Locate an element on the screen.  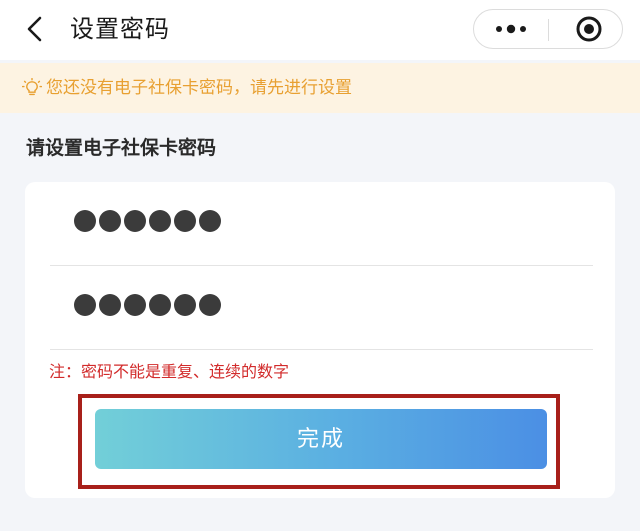
page-title: 设置密码 is located at coordinates (120, 29).